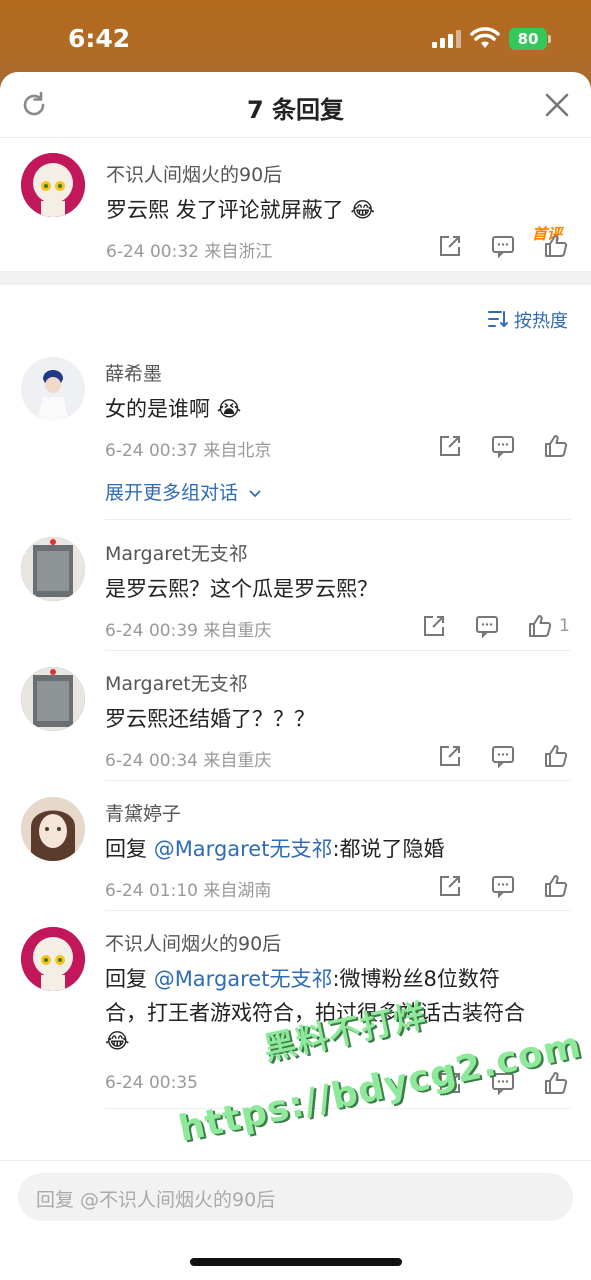 Image resolution: width=591 pixels, height=1280 pixels. Describe the element at coordinates (485, 37) in the screenshot. I see `wifi-icon` at that location.